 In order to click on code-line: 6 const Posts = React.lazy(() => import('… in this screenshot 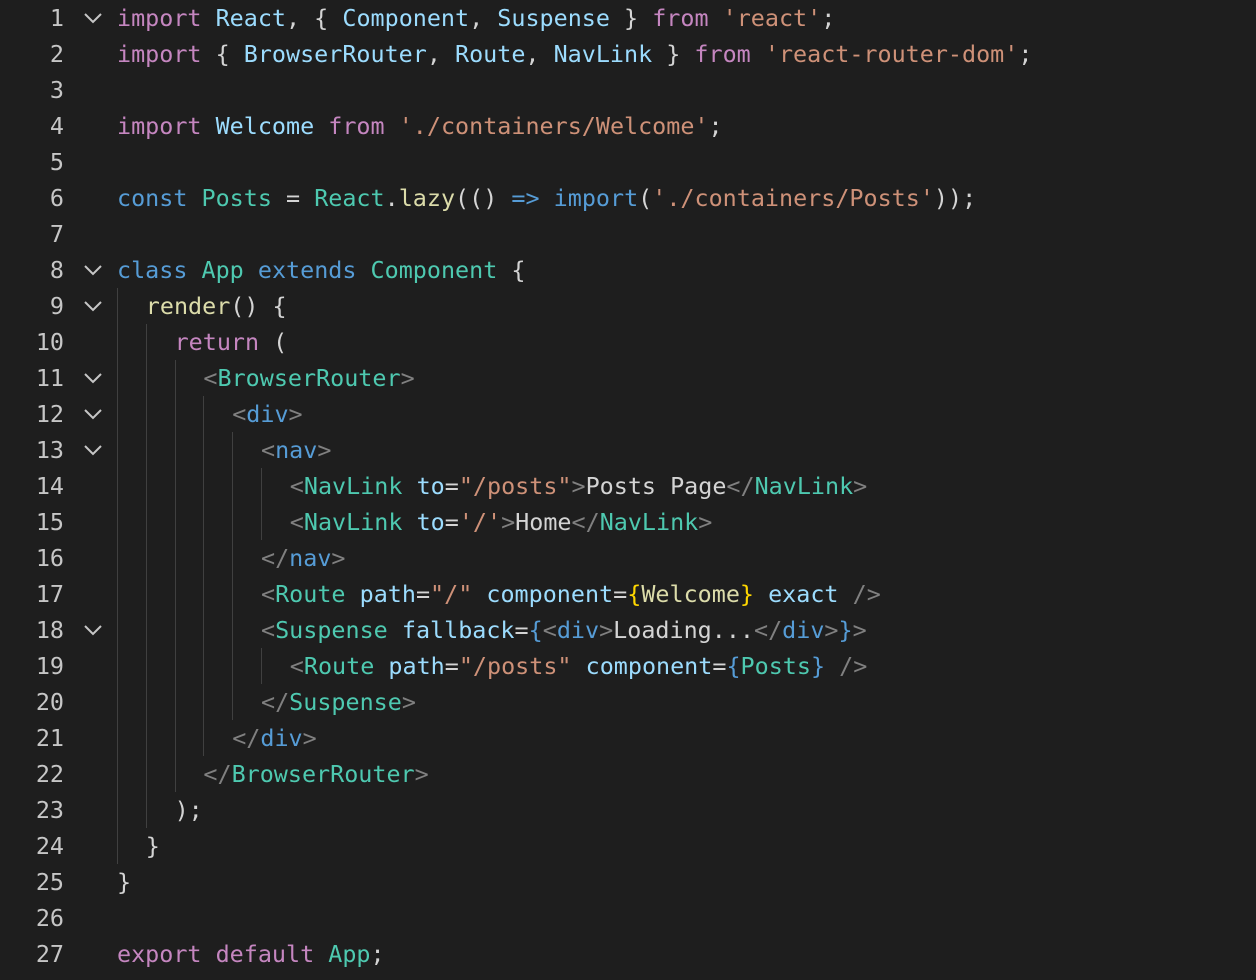, I will do `click(628, 198)`.